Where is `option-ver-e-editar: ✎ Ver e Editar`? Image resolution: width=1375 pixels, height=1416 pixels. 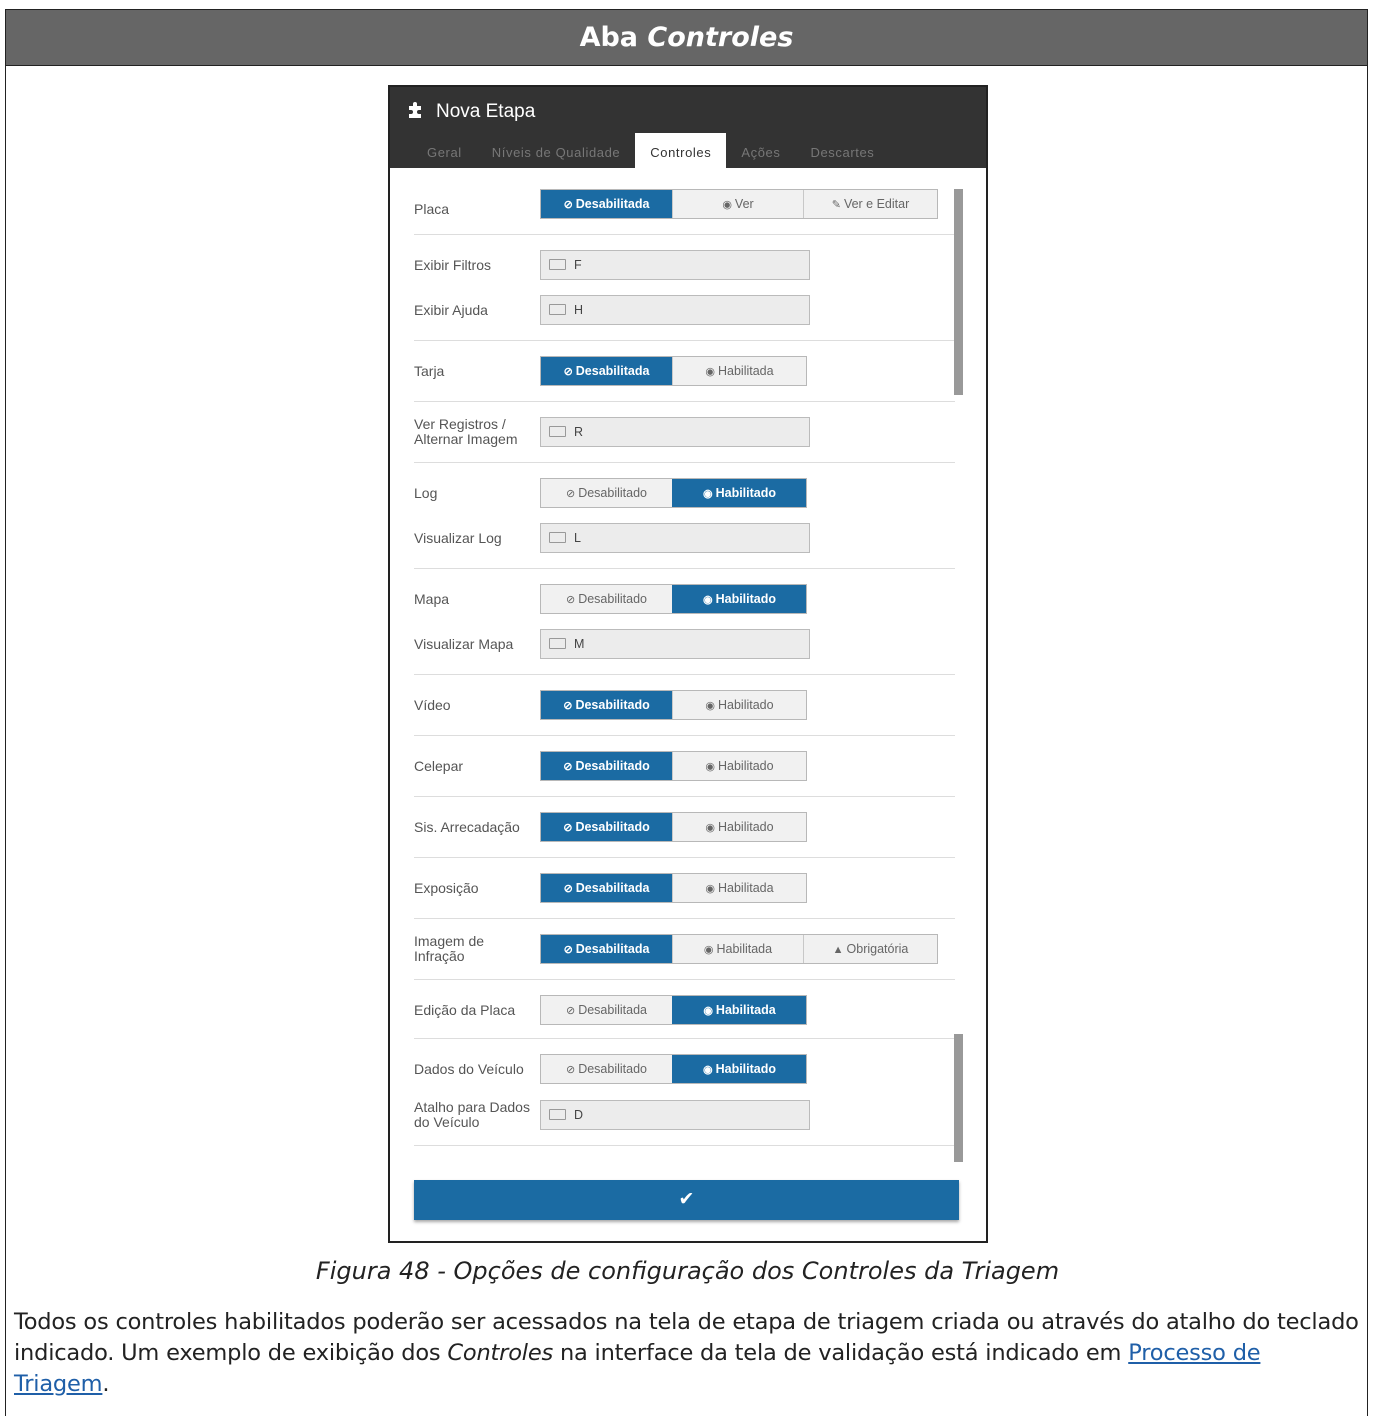 option-ver-e-editar: ✎ Ver e Editar is located at coordinates (870, 204).